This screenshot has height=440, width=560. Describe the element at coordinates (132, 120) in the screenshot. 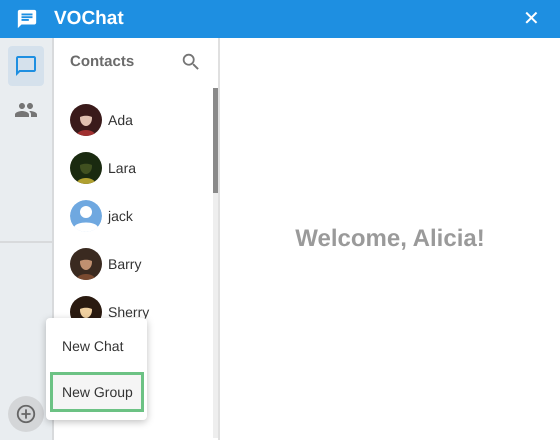

I see `contact-item: Ada` at that location.